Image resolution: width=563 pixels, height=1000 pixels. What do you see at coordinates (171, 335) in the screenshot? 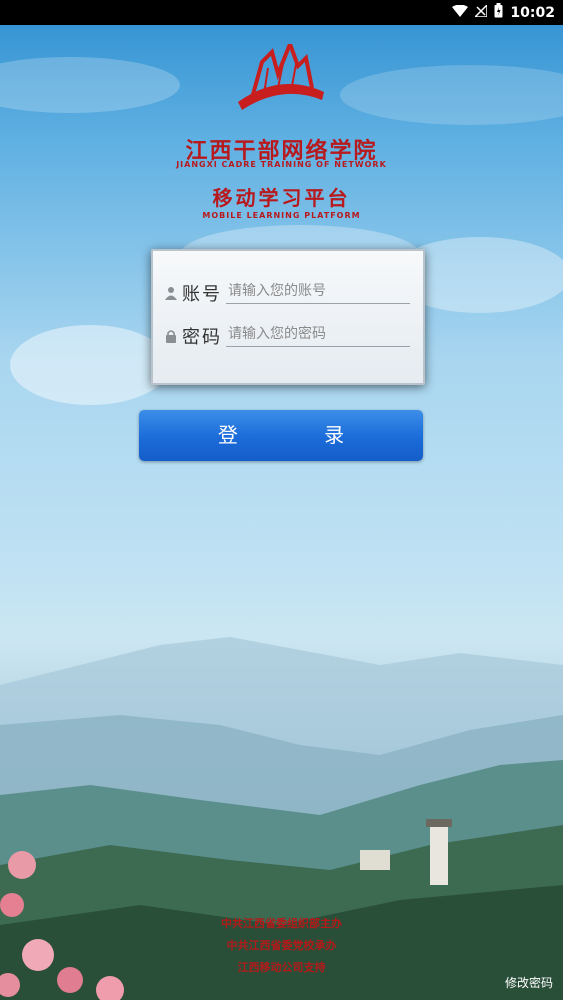
I see `lock-icon` at bounding box center [171, 335].